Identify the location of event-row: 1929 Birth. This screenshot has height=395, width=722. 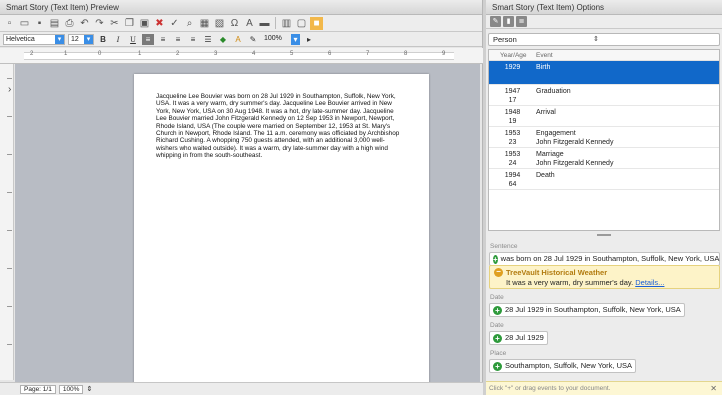
(604, 73).